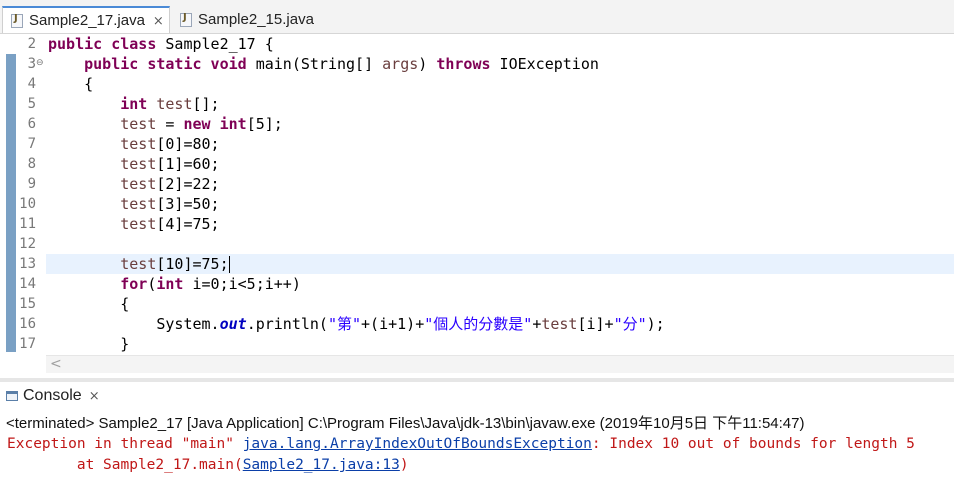 Image resolution: width=954 pixels, height=489 pixels. Describe the element at coordinates (12, 396) in the screenshot. I see `console-icon` at that location.